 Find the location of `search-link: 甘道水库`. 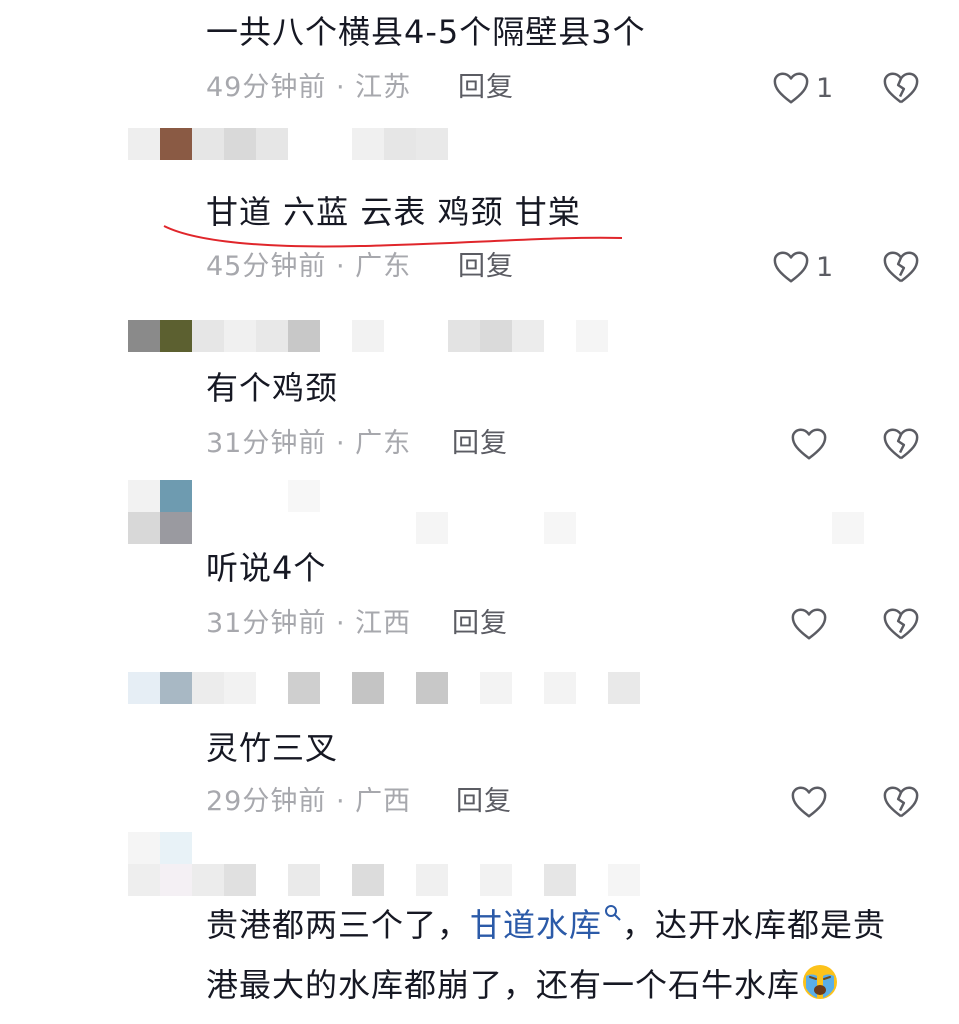

search-link: 甘道水库 is located at coordinates (536, 925).